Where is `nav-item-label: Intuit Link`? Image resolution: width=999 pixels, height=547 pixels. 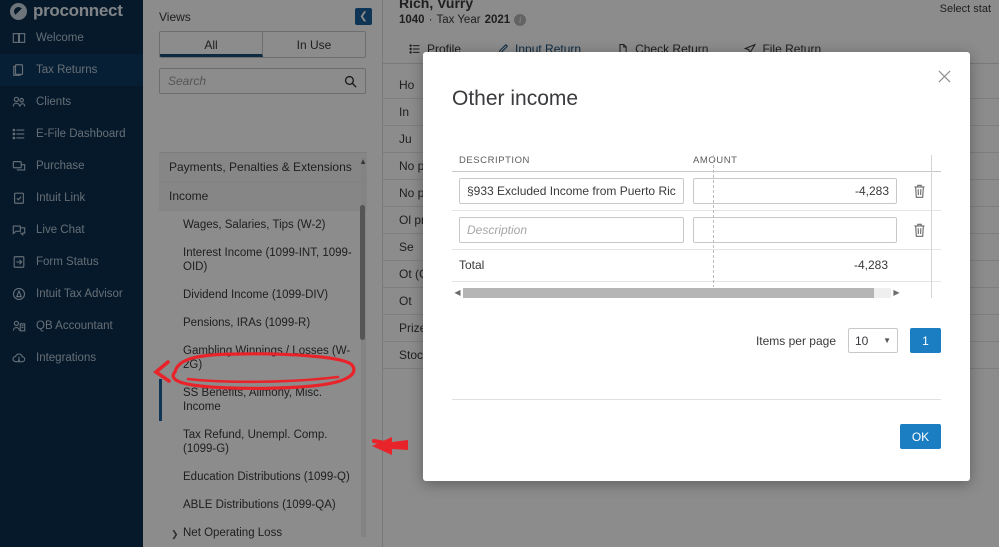
nav-item-label: Intuit Link is located at coordinates (61, 198).